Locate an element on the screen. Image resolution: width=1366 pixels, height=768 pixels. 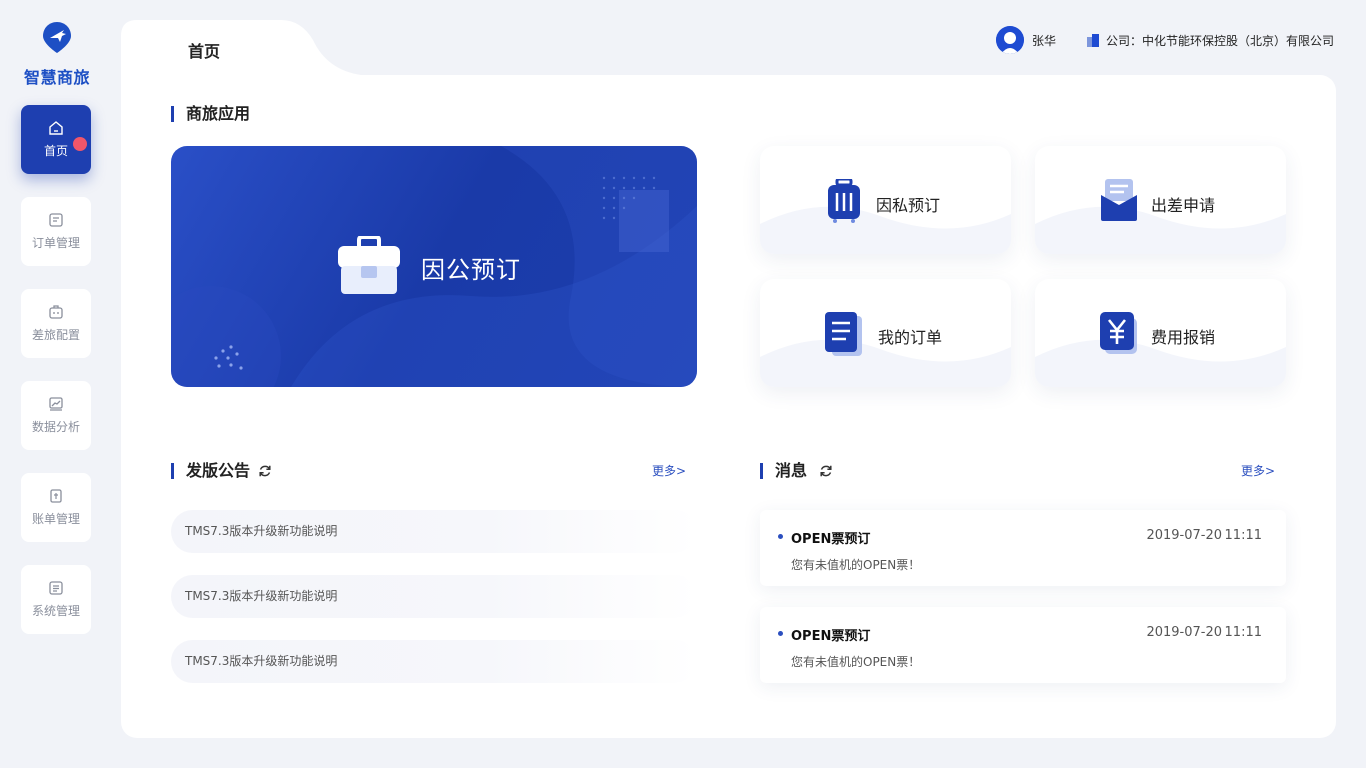
sidebar-item-system: 系统管理 is located at coordinates (56, 599).